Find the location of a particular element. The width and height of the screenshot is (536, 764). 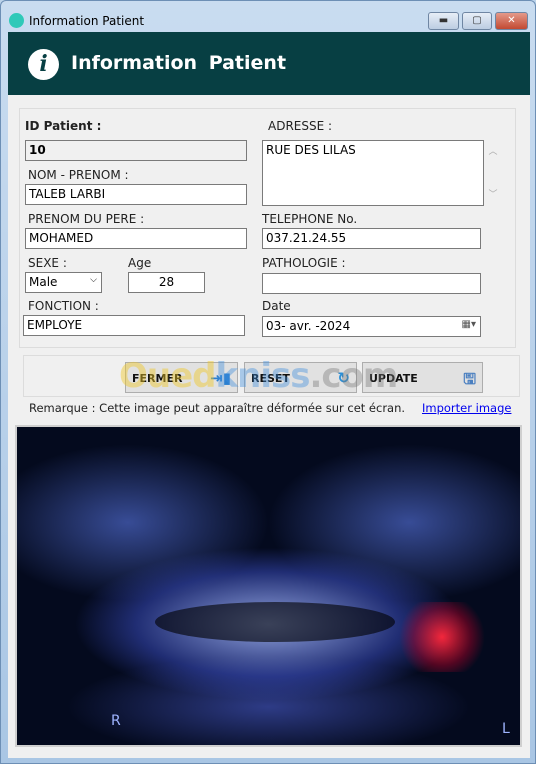

sexe-value: Male is located at coordinates (43, 282).